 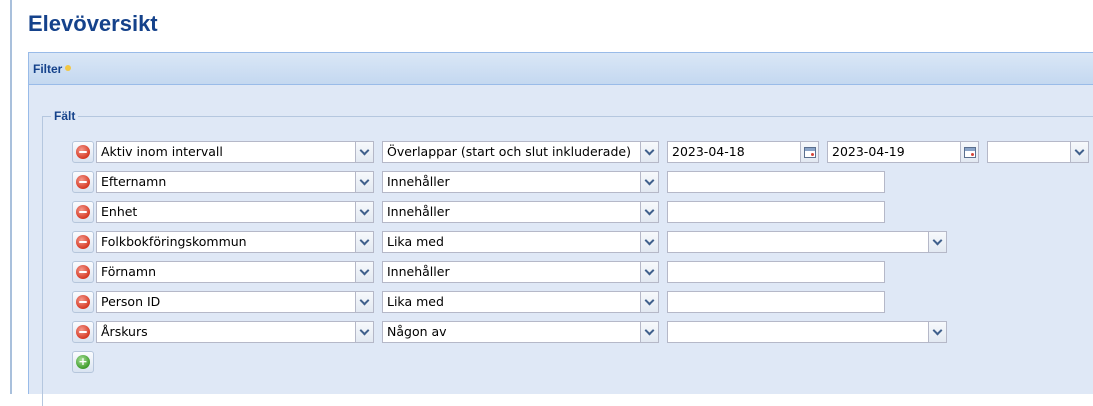 I want to click on add-circle-icon: +, so click(x=83, y=362).